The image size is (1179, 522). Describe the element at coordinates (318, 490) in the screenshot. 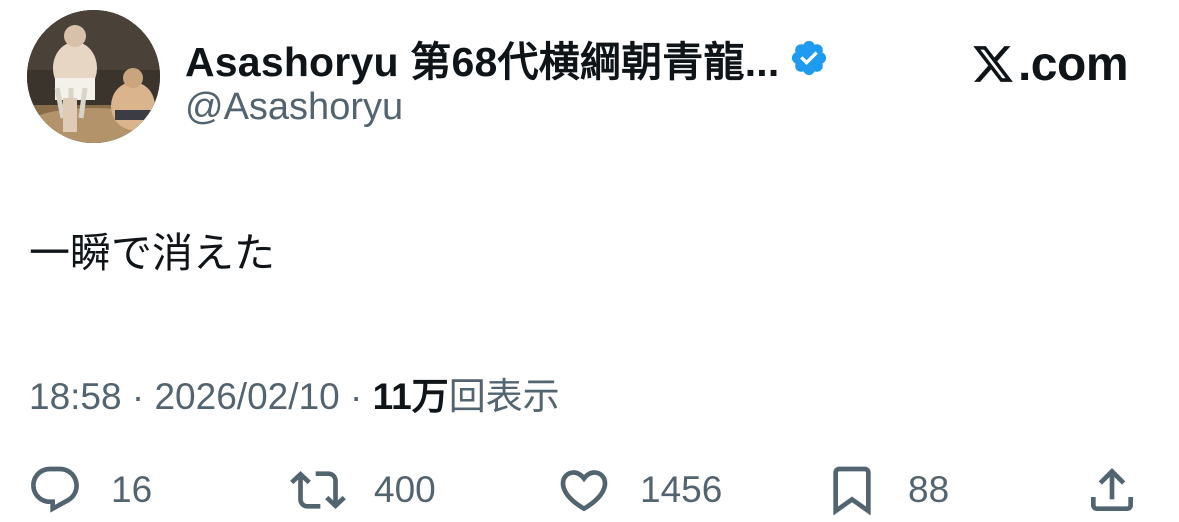

I see `retweet-icon` at that location.